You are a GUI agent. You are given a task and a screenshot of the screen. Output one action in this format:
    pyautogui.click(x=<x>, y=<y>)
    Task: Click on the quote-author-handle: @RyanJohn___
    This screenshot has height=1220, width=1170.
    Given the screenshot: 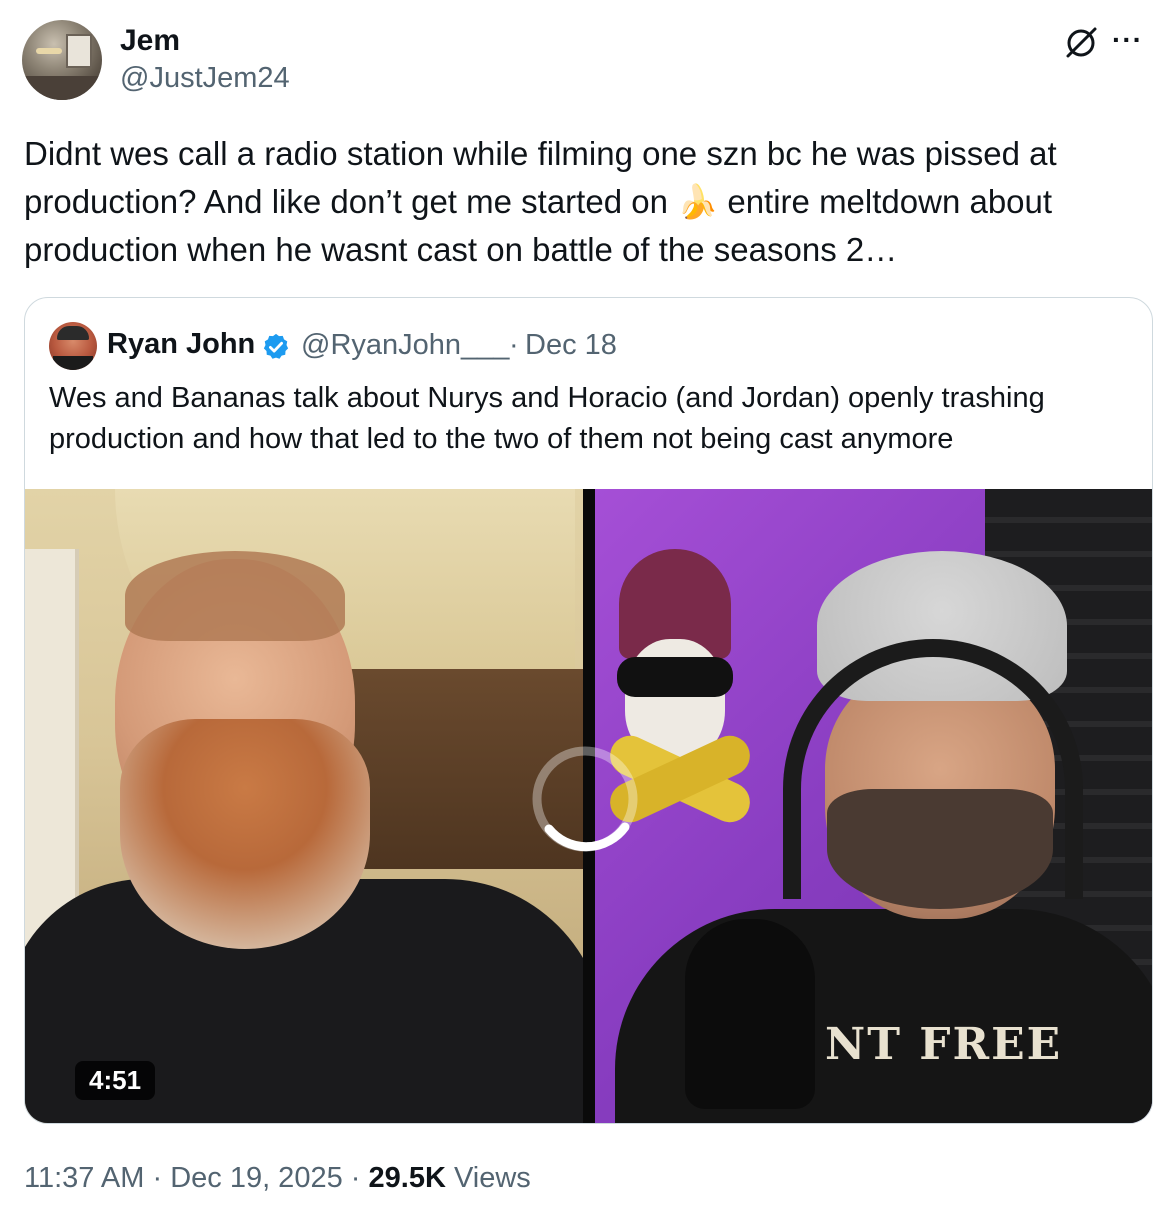 What is the action you would take?
    pyautogui.click(x=405, y=345)
    